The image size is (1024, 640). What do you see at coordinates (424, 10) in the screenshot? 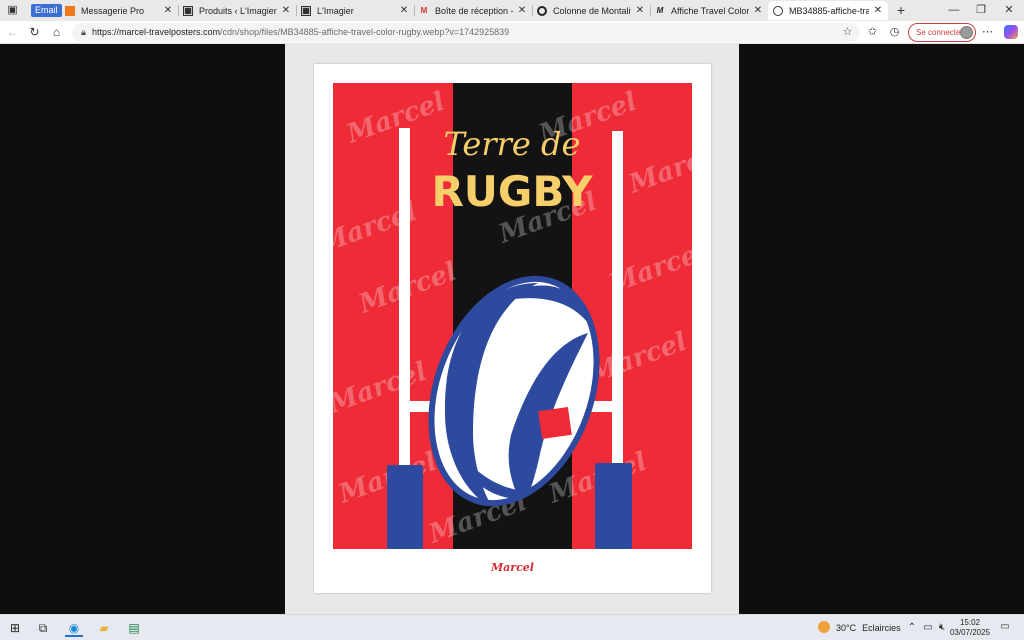
I see `gmail-icon: M` at bounding box center [424, 10].